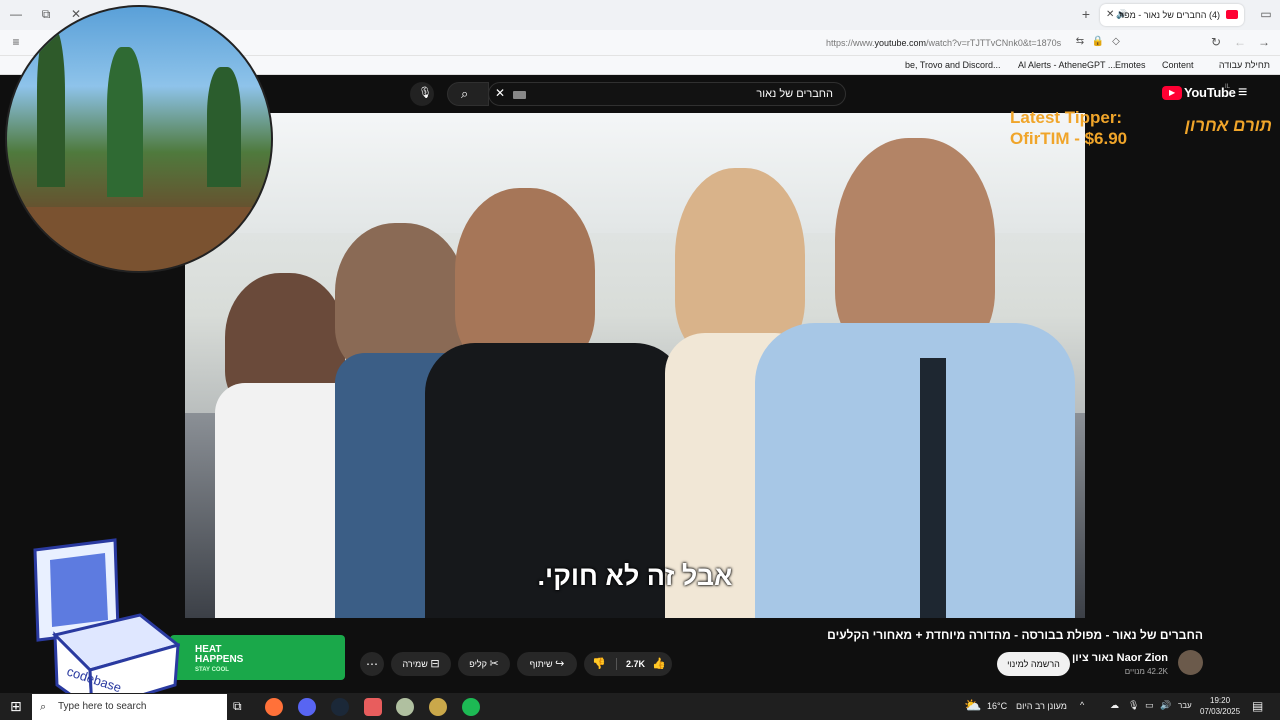  Describe the element at coordinates (471, 707) in the screenshot. I see `spotify-icon` at that location.